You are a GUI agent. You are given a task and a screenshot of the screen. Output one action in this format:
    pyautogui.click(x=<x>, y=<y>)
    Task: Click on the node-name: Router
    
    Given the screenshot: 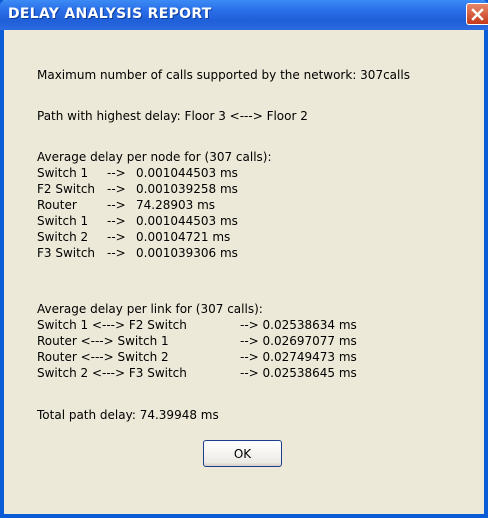 What is the action you would take?
    pyautogui.click(x=57, y=205)
    